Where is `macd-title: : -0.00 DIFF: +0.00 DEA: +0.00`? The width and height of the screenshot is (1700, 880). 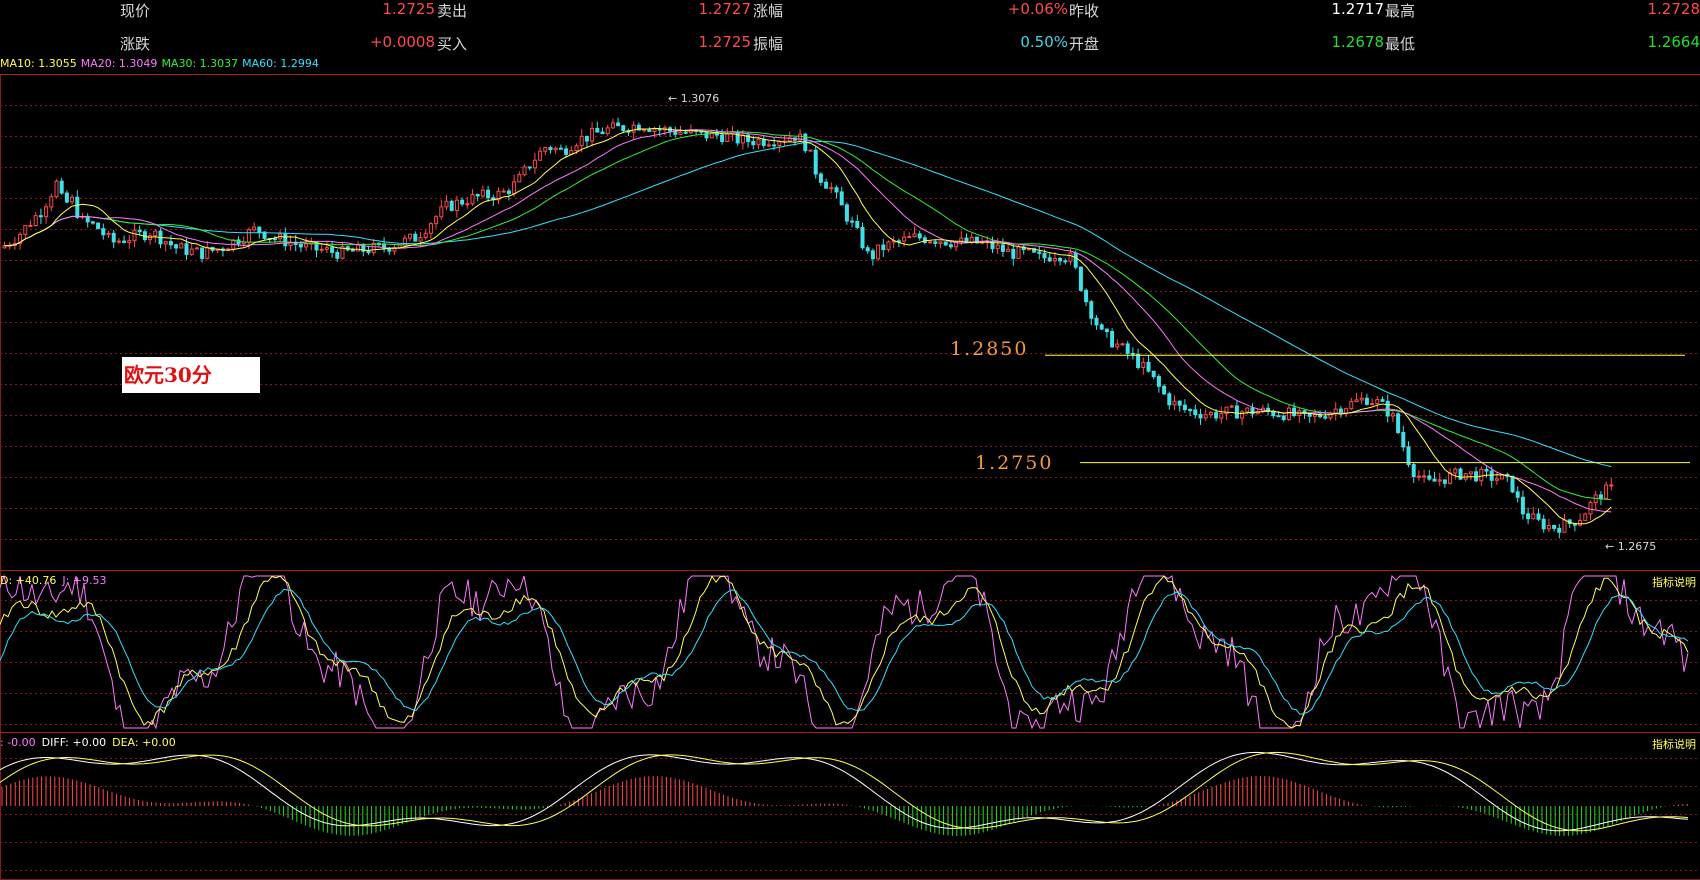 macd-title: : -0.00 DIFF: +0.00 DEA: +0.00 is located at coordinates (91, 742).